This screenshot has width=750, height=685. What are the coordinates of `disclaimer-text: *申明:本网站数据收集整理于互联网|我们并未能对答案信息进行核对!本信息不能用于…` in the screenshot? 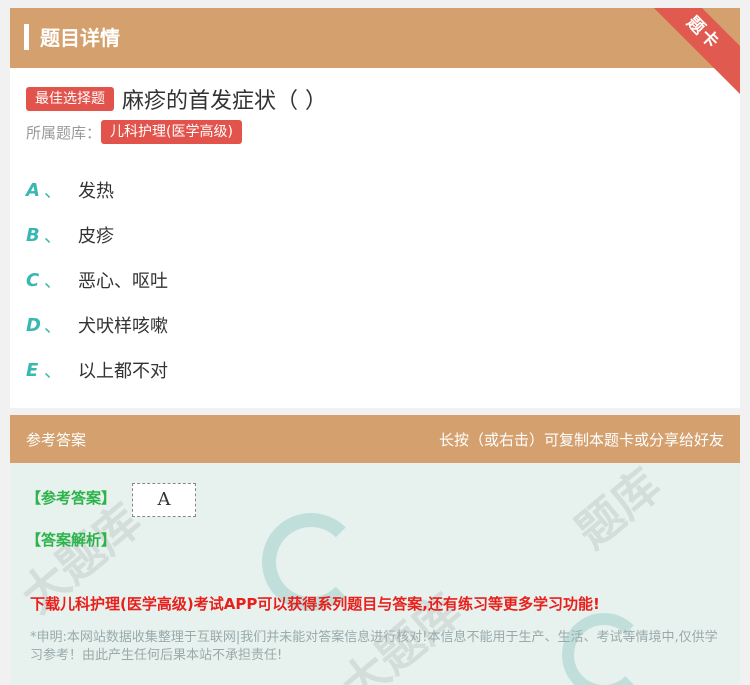 It's located at (374, 646).